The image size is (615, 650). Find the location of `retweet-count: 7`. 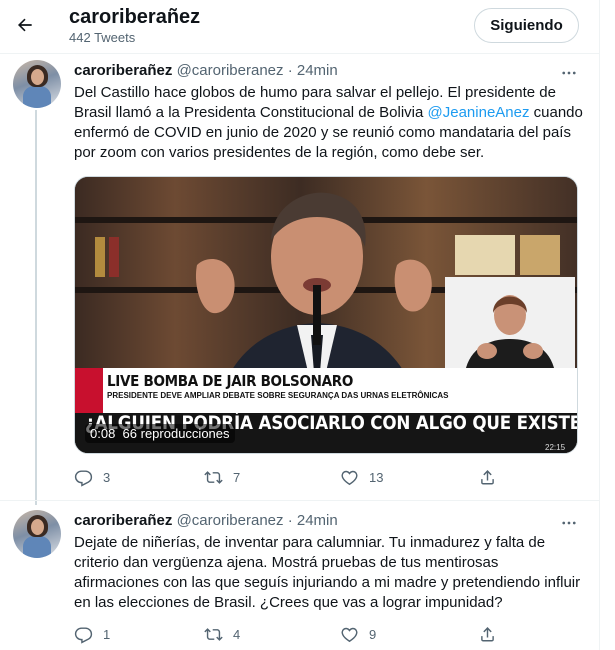

retweet-count: 7 is located at coordinates (237, 477).